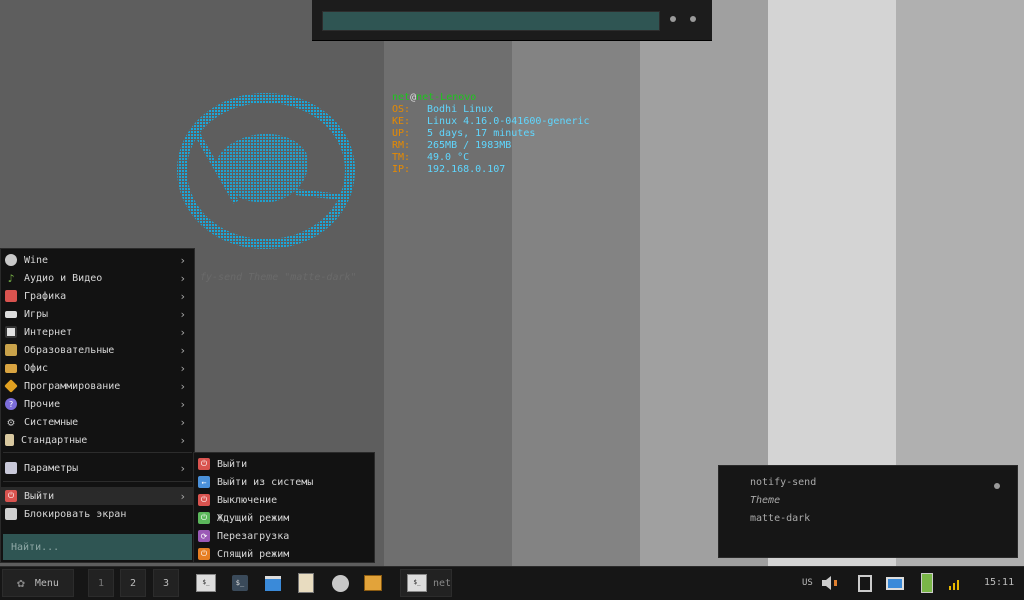 Image resolution: width=1024 pixels, height=600 pixels. What do you see at coordinates (865, 583) in the screenshot?
I see `sd-card-icon` at bounding box center [865, 583].